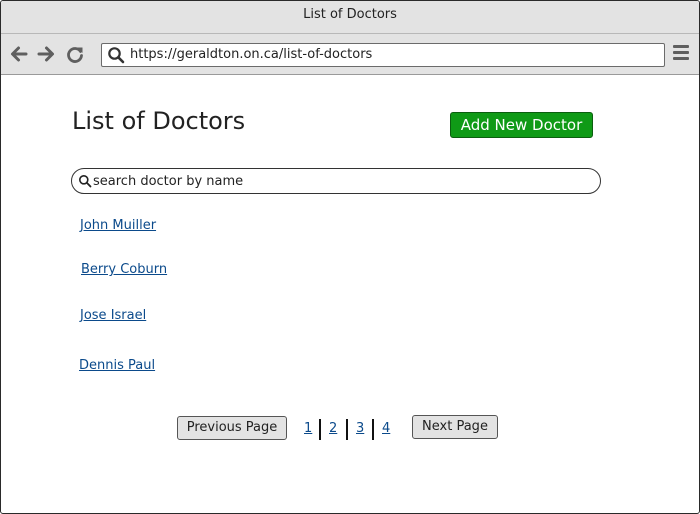 This screenshot has width=700, height=514. I want to click on next-page-button: Next Page, so click(455, 427).